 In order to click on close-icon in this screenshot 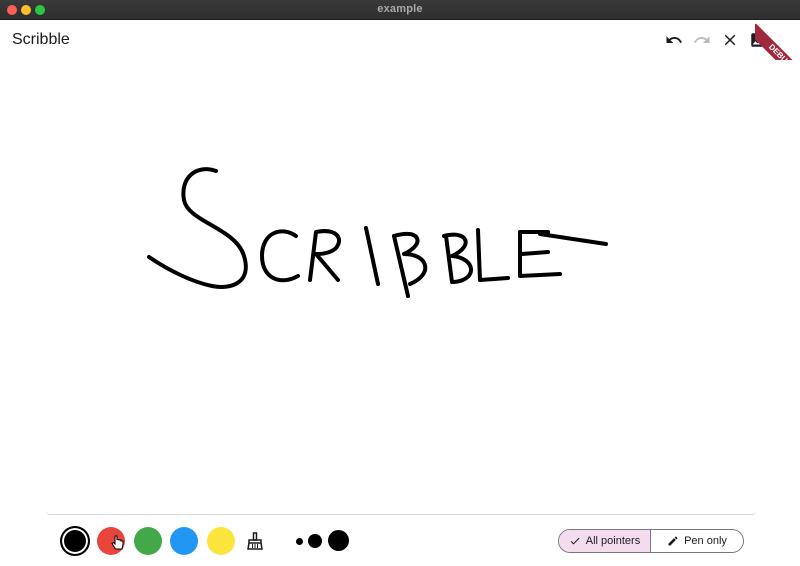, I will do `click(730, 40)`.